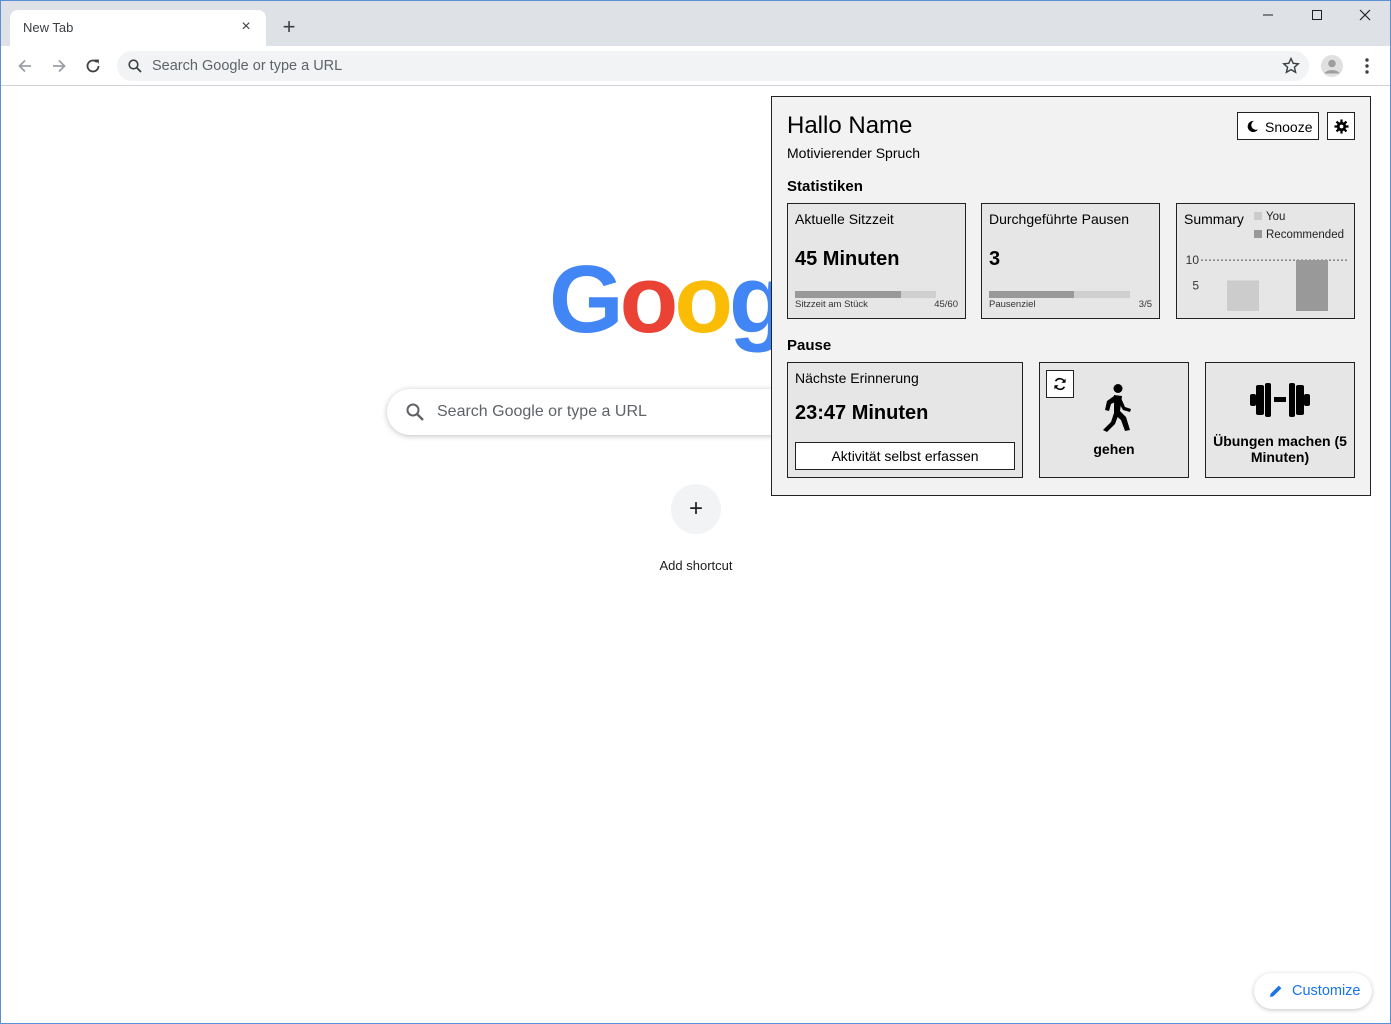 The width and height of the screenshot is (1391, 1024). I want to click on summary-bar-chart: 10 5, so click(1267, 282).